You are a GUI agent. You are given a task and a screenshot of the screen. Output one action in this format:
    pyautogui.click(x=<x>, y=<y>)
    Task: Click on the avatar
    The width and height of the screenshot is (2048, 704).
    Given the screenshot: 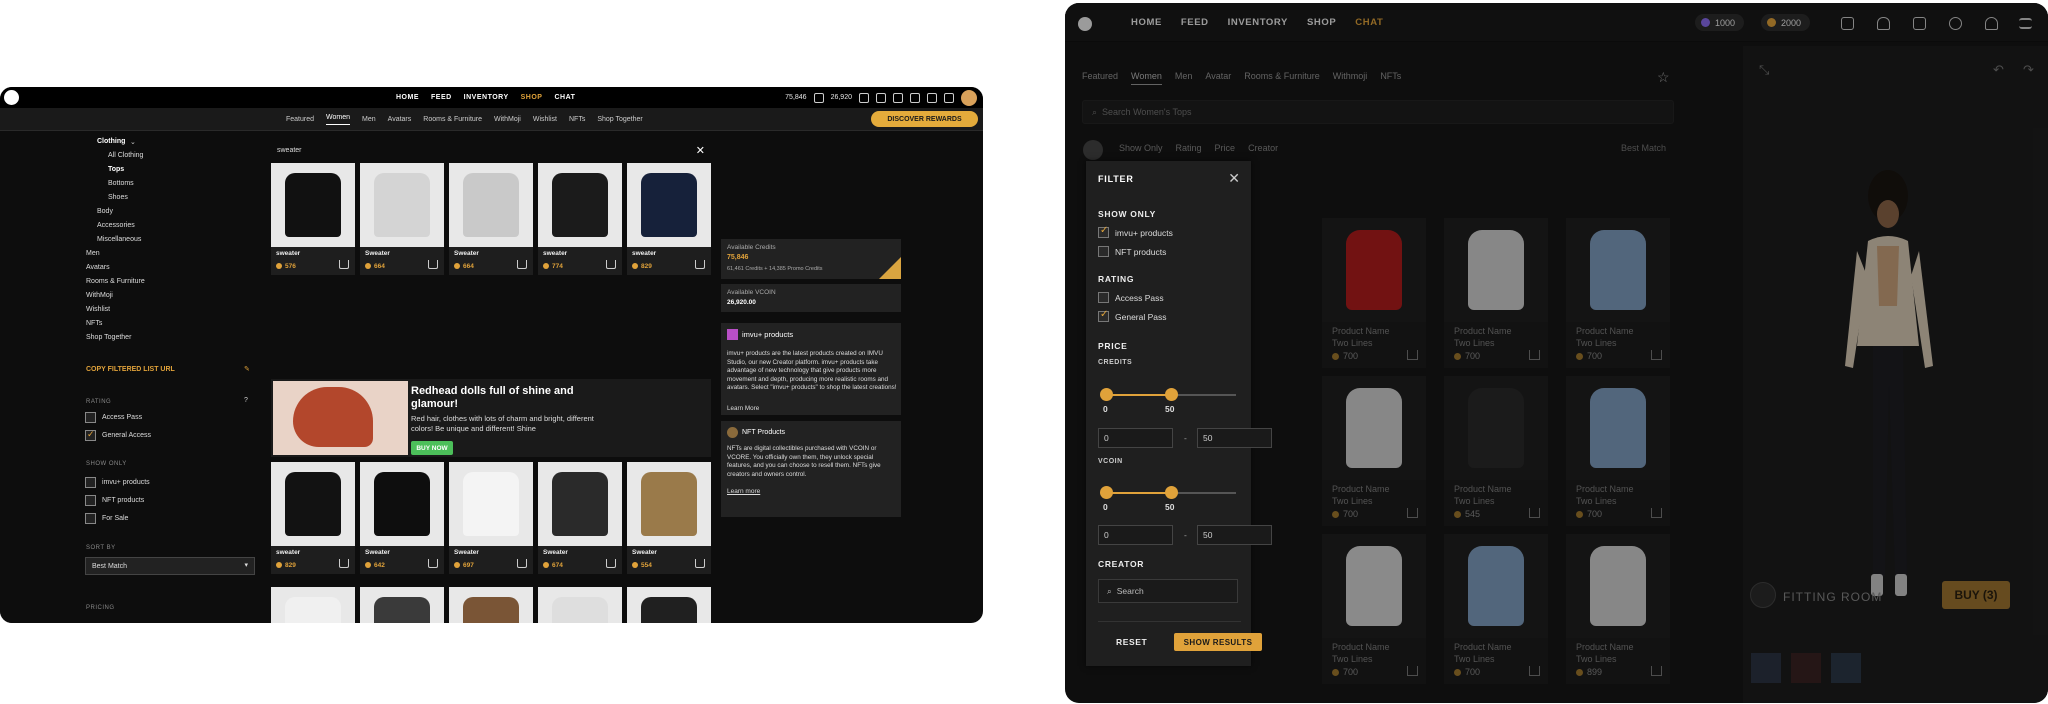 What is the action you would take?
    pyautogui.click(x=969, y=97)
    